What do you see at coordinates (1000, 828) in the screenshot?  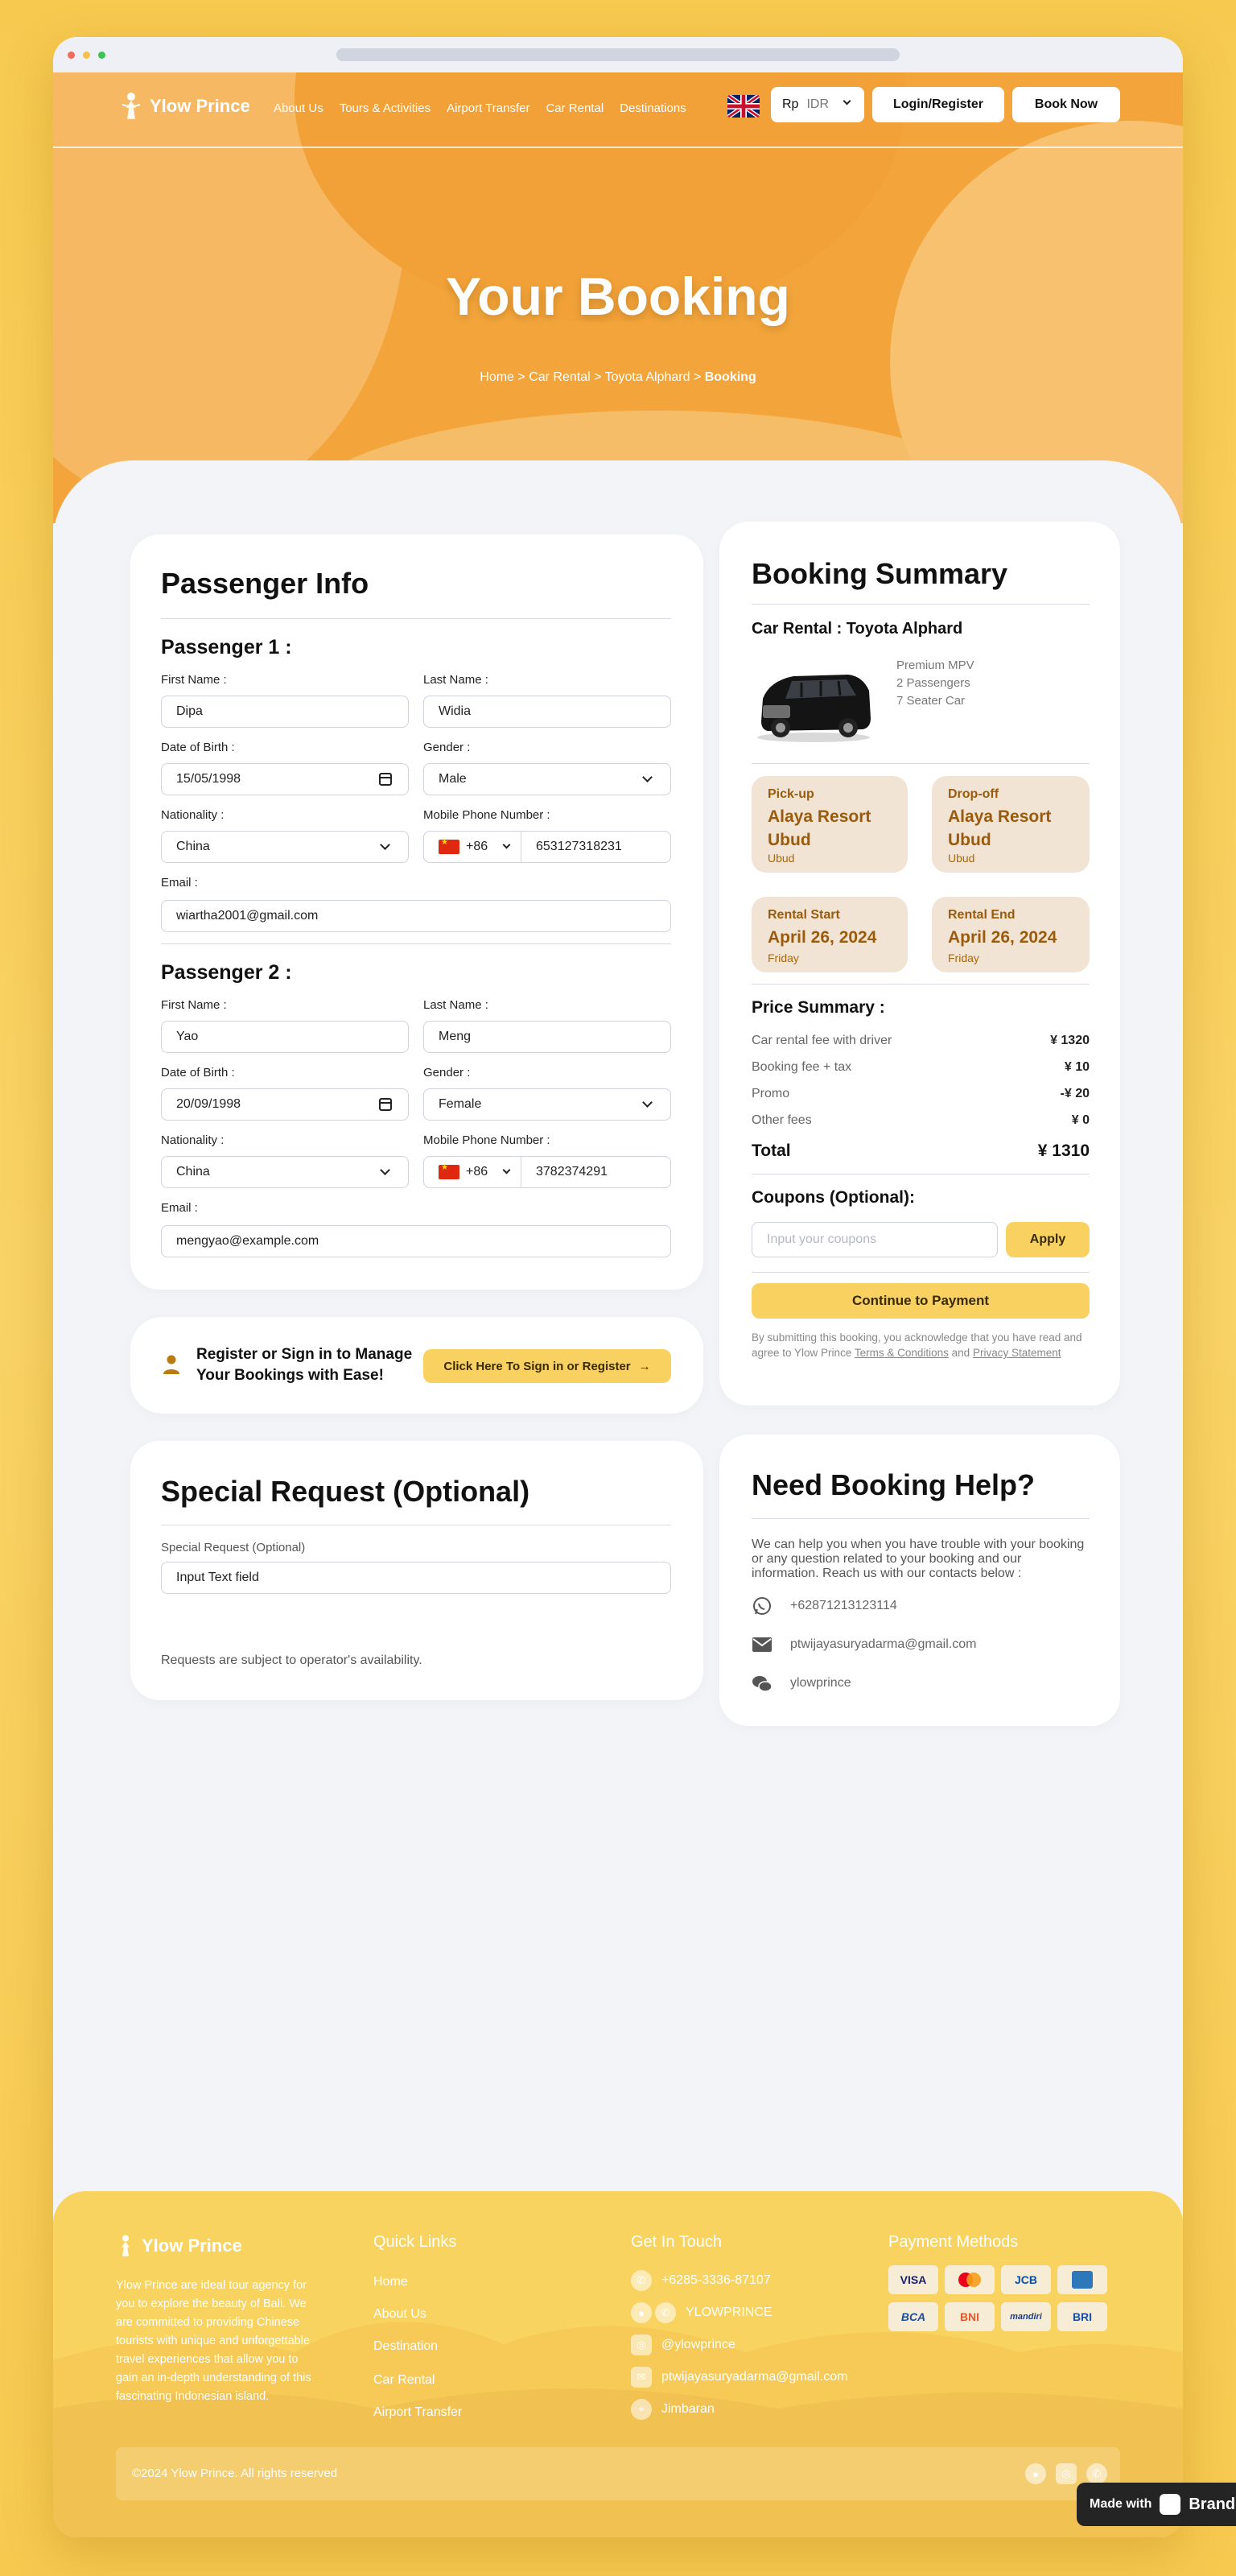 I see `dropoff-value: Alaya Resort Ubud` at bounding box center [1000, 828].